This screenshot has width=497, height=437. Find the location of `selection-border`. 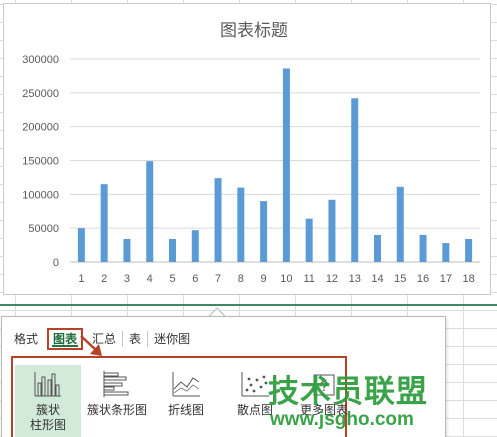

selection-border is located at coordinates (248, 305).